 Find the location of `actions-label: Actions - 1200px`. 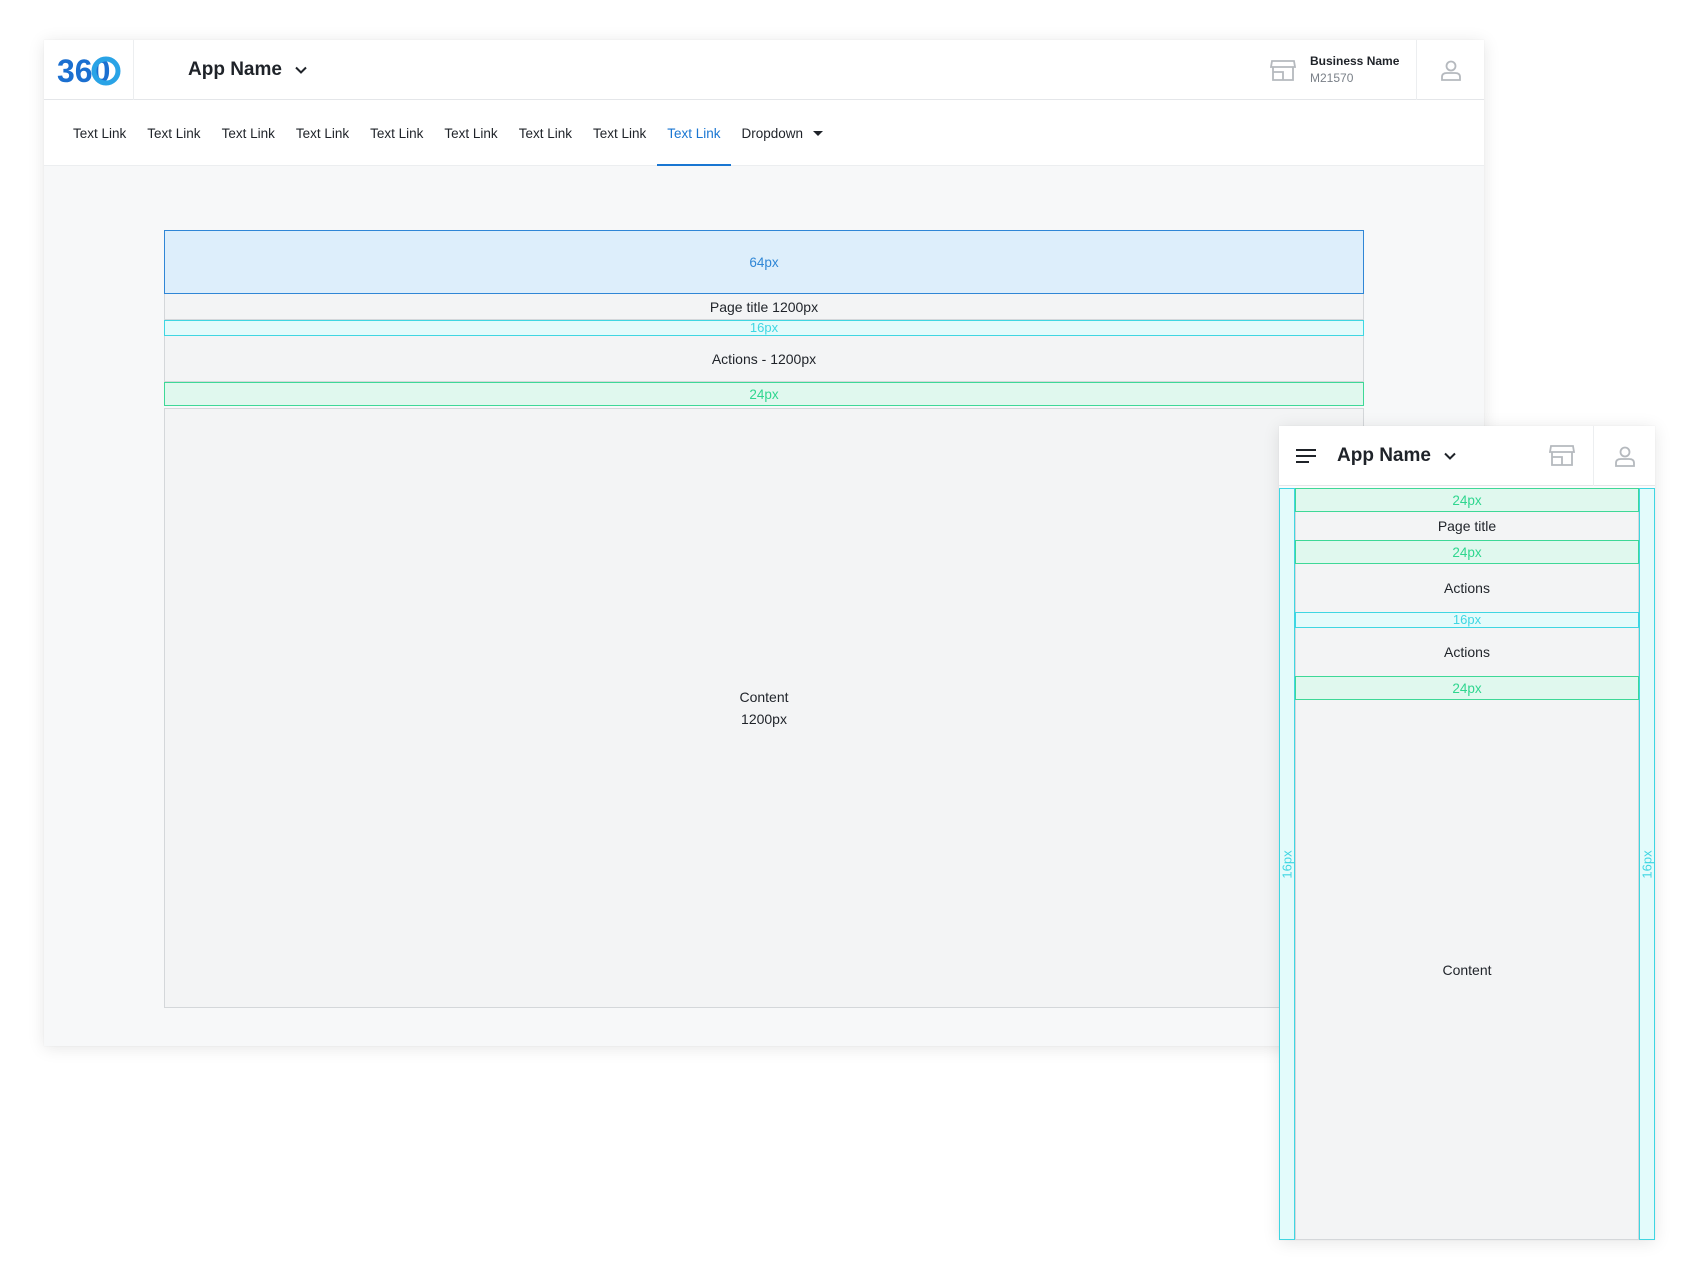

actions-label: Actions - 1200px is located at coordinates (764, 358).